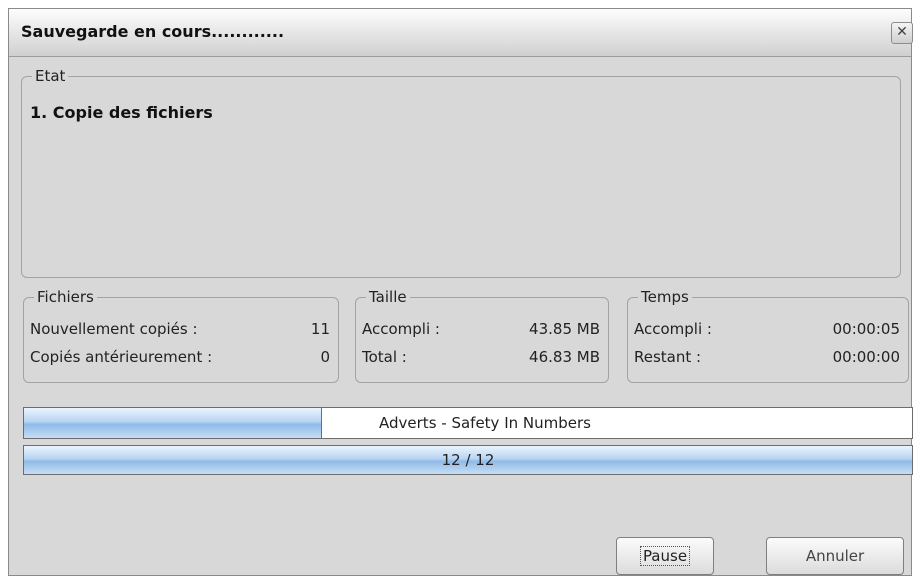 The height and width of the screenshot is (577, 917). What do you see at coordinates (673, 329) in the screenshot?
I see `time-elapsed-label: Accompli :` at bounding box center [673, 329].